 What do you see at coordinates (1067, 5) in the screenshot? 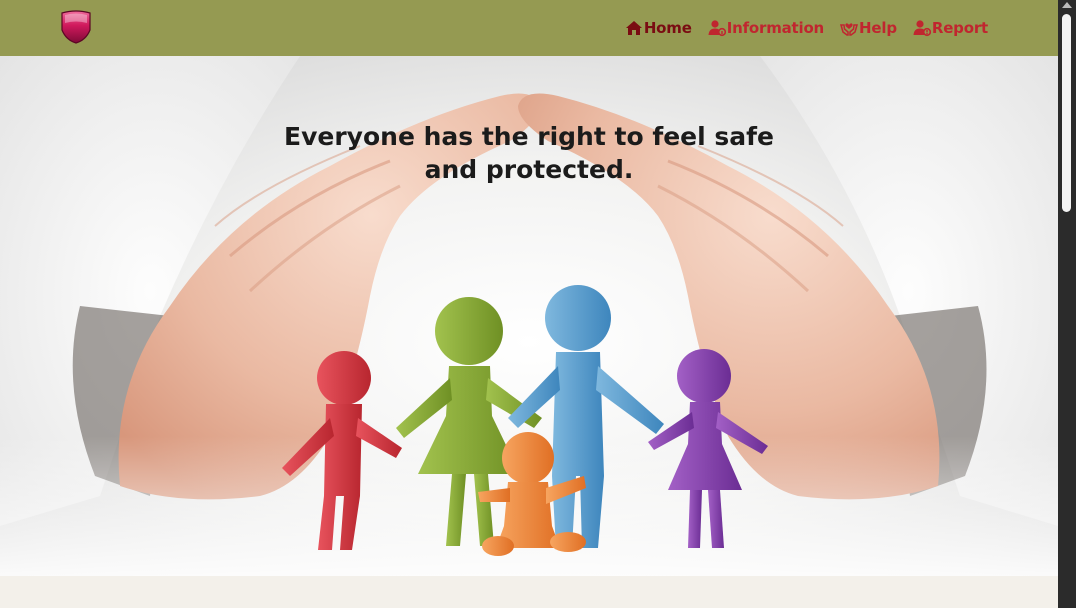
I see `scroll-up-icon` at bounding box center [1067, 5].